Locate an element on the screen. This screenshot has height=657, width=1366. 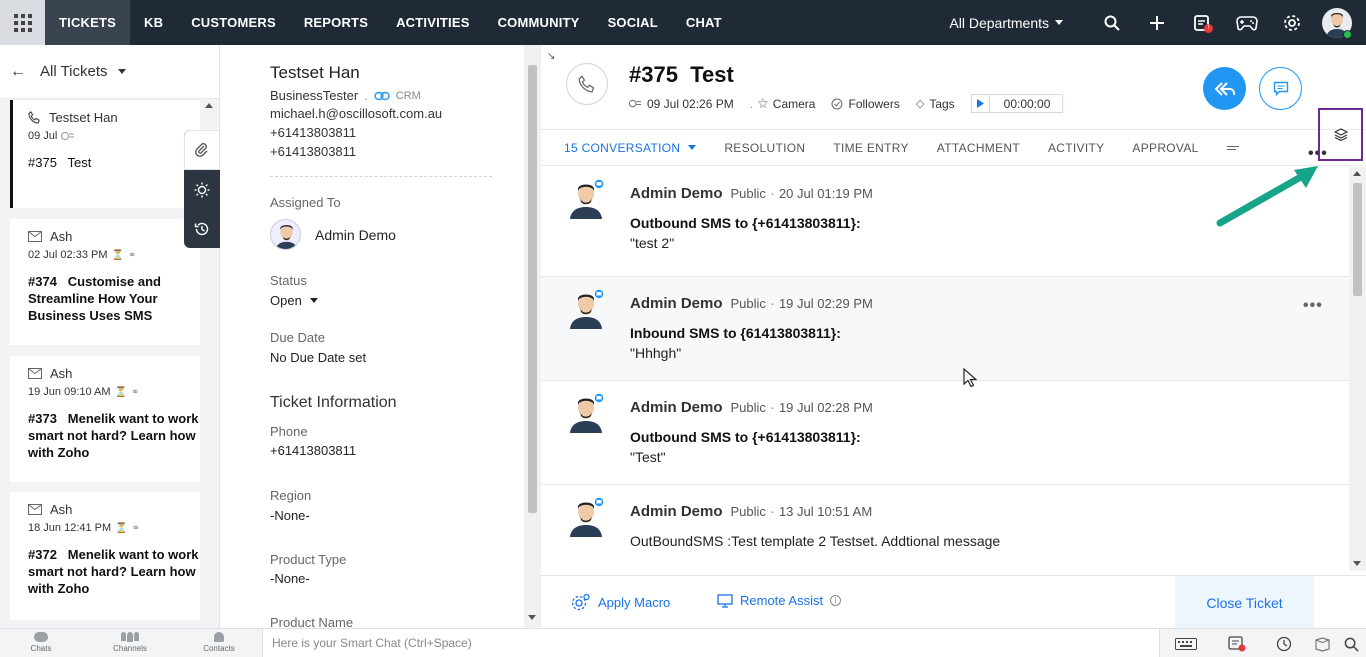
nav-reports: REPORTS is located at coordinates (336, 22).